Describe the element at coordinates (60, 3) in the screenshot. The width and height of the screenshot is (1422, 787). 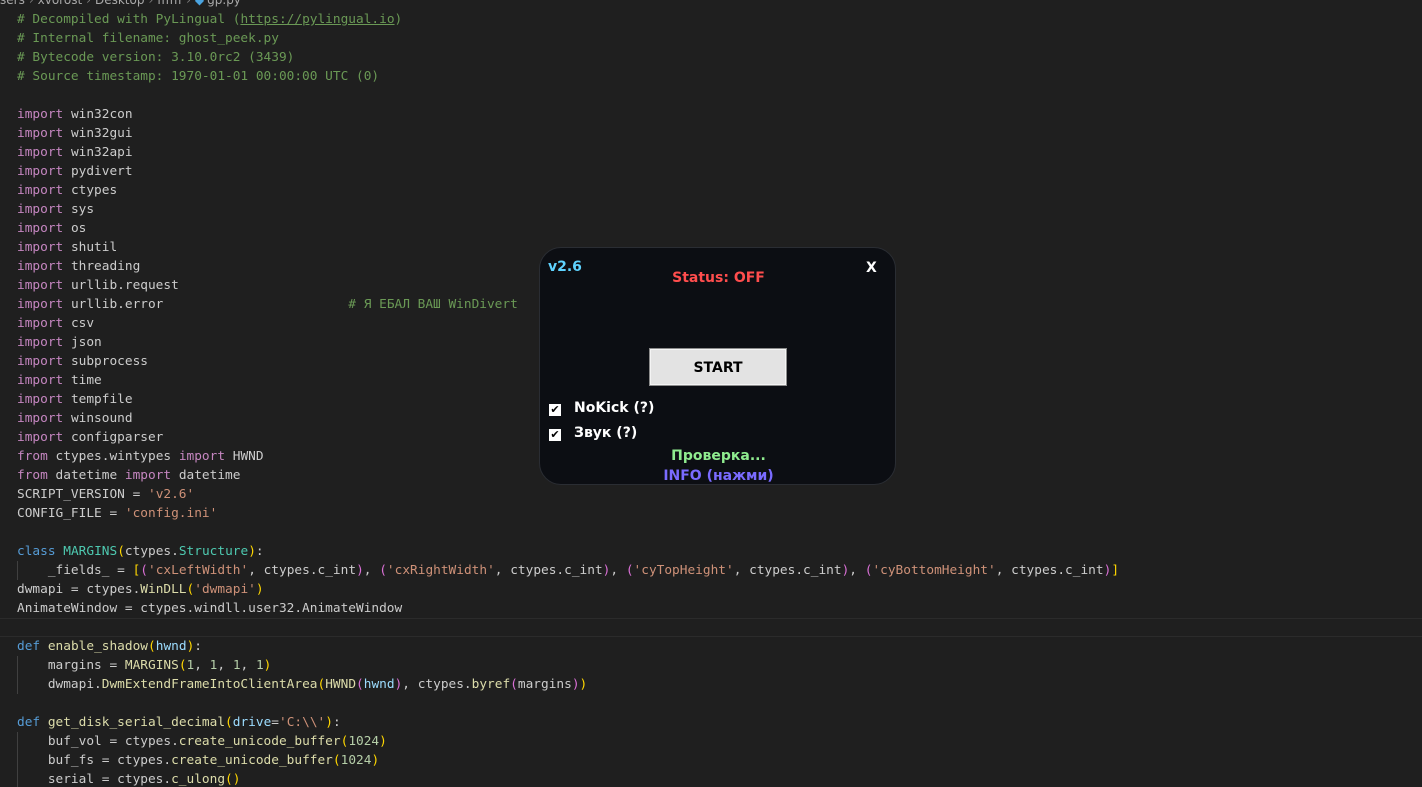
I see `breadcrumb-item: xvorost` at that location.